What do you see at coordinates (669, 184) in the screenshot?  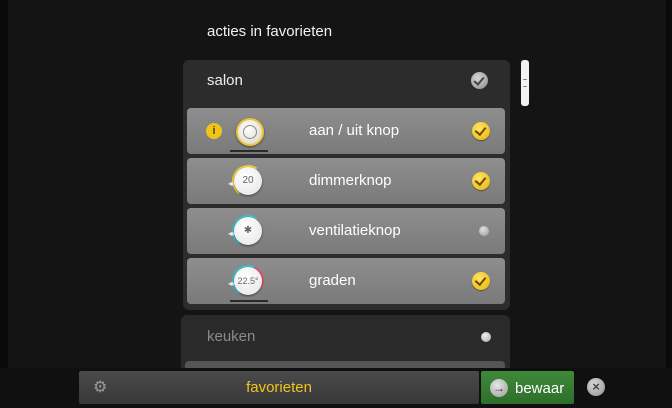 I see `right-edge` at bounding box center [669, 184].